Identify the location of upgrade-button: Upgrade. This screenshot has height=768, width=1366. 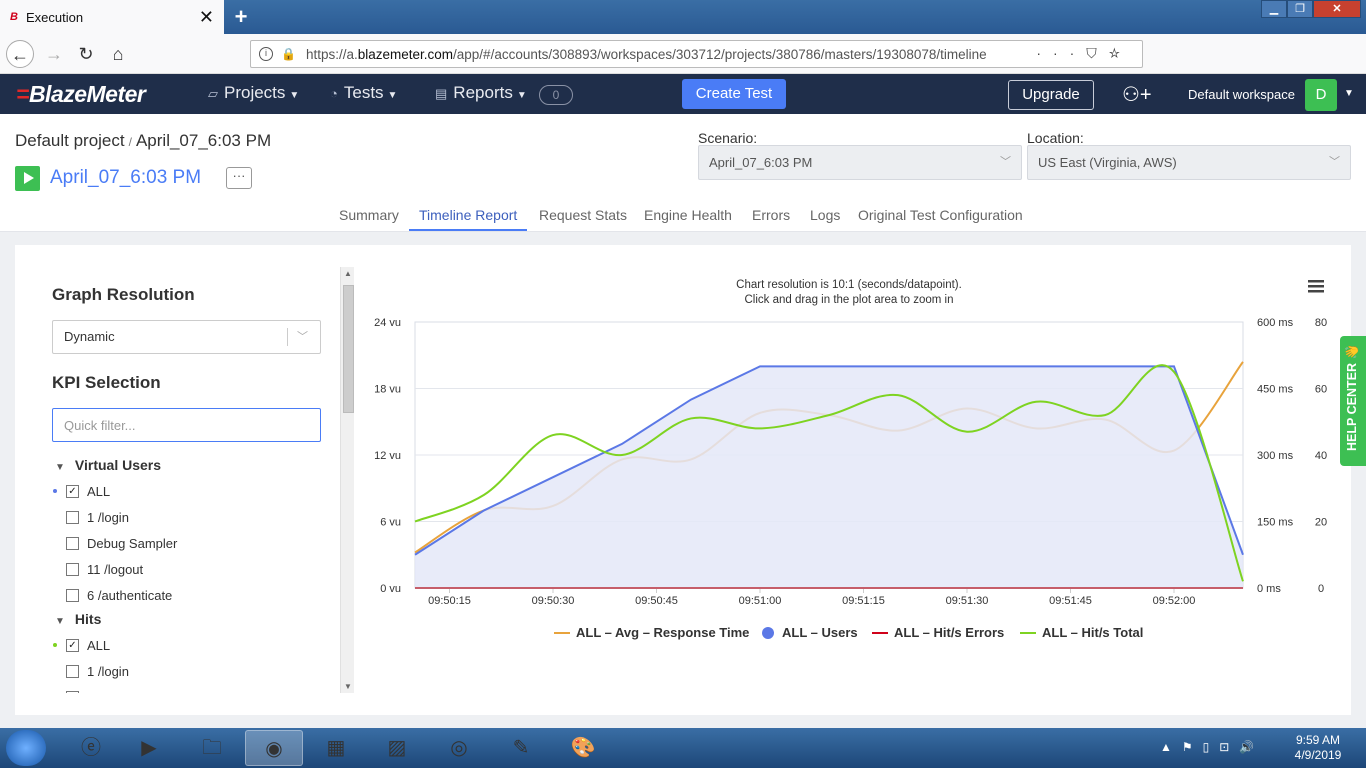
(1051, 95).